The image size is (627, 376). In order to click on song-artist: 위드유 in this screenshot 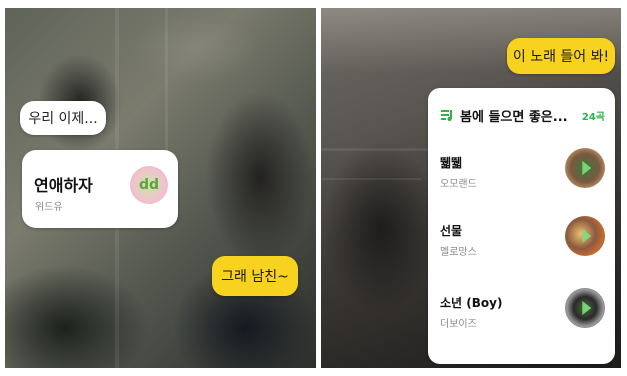, I will do `click(49, 207)`.